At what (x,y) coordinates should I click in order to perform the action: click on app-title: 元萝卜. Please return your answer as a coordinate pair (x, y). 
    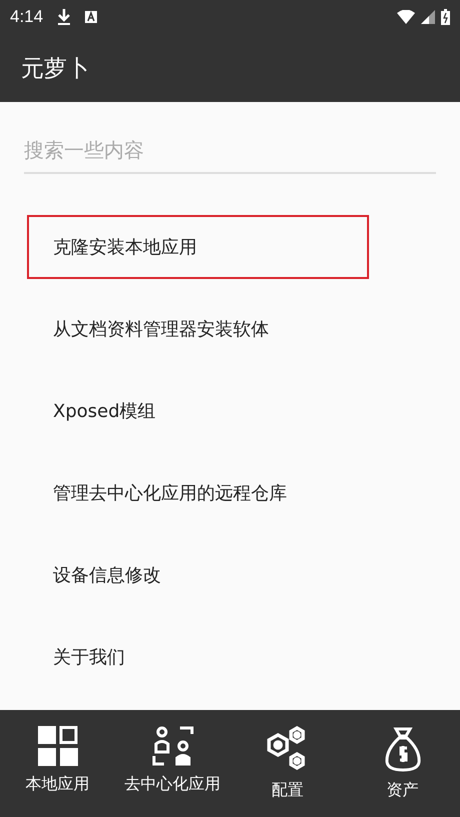
    Looking at the image, I should click on (55, 69).